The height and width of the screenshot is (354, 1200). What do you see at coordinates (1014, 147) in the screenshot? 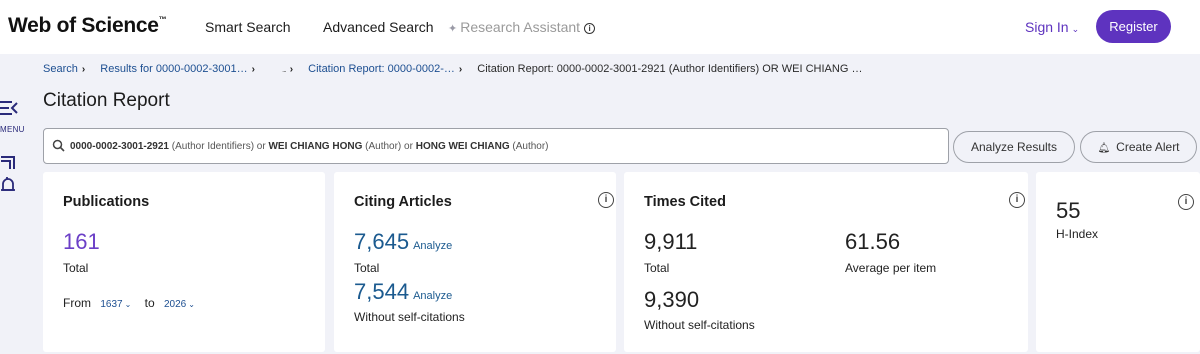
I see `analyze-results-button: Analyze Results` at bounding box center [1014, 147].